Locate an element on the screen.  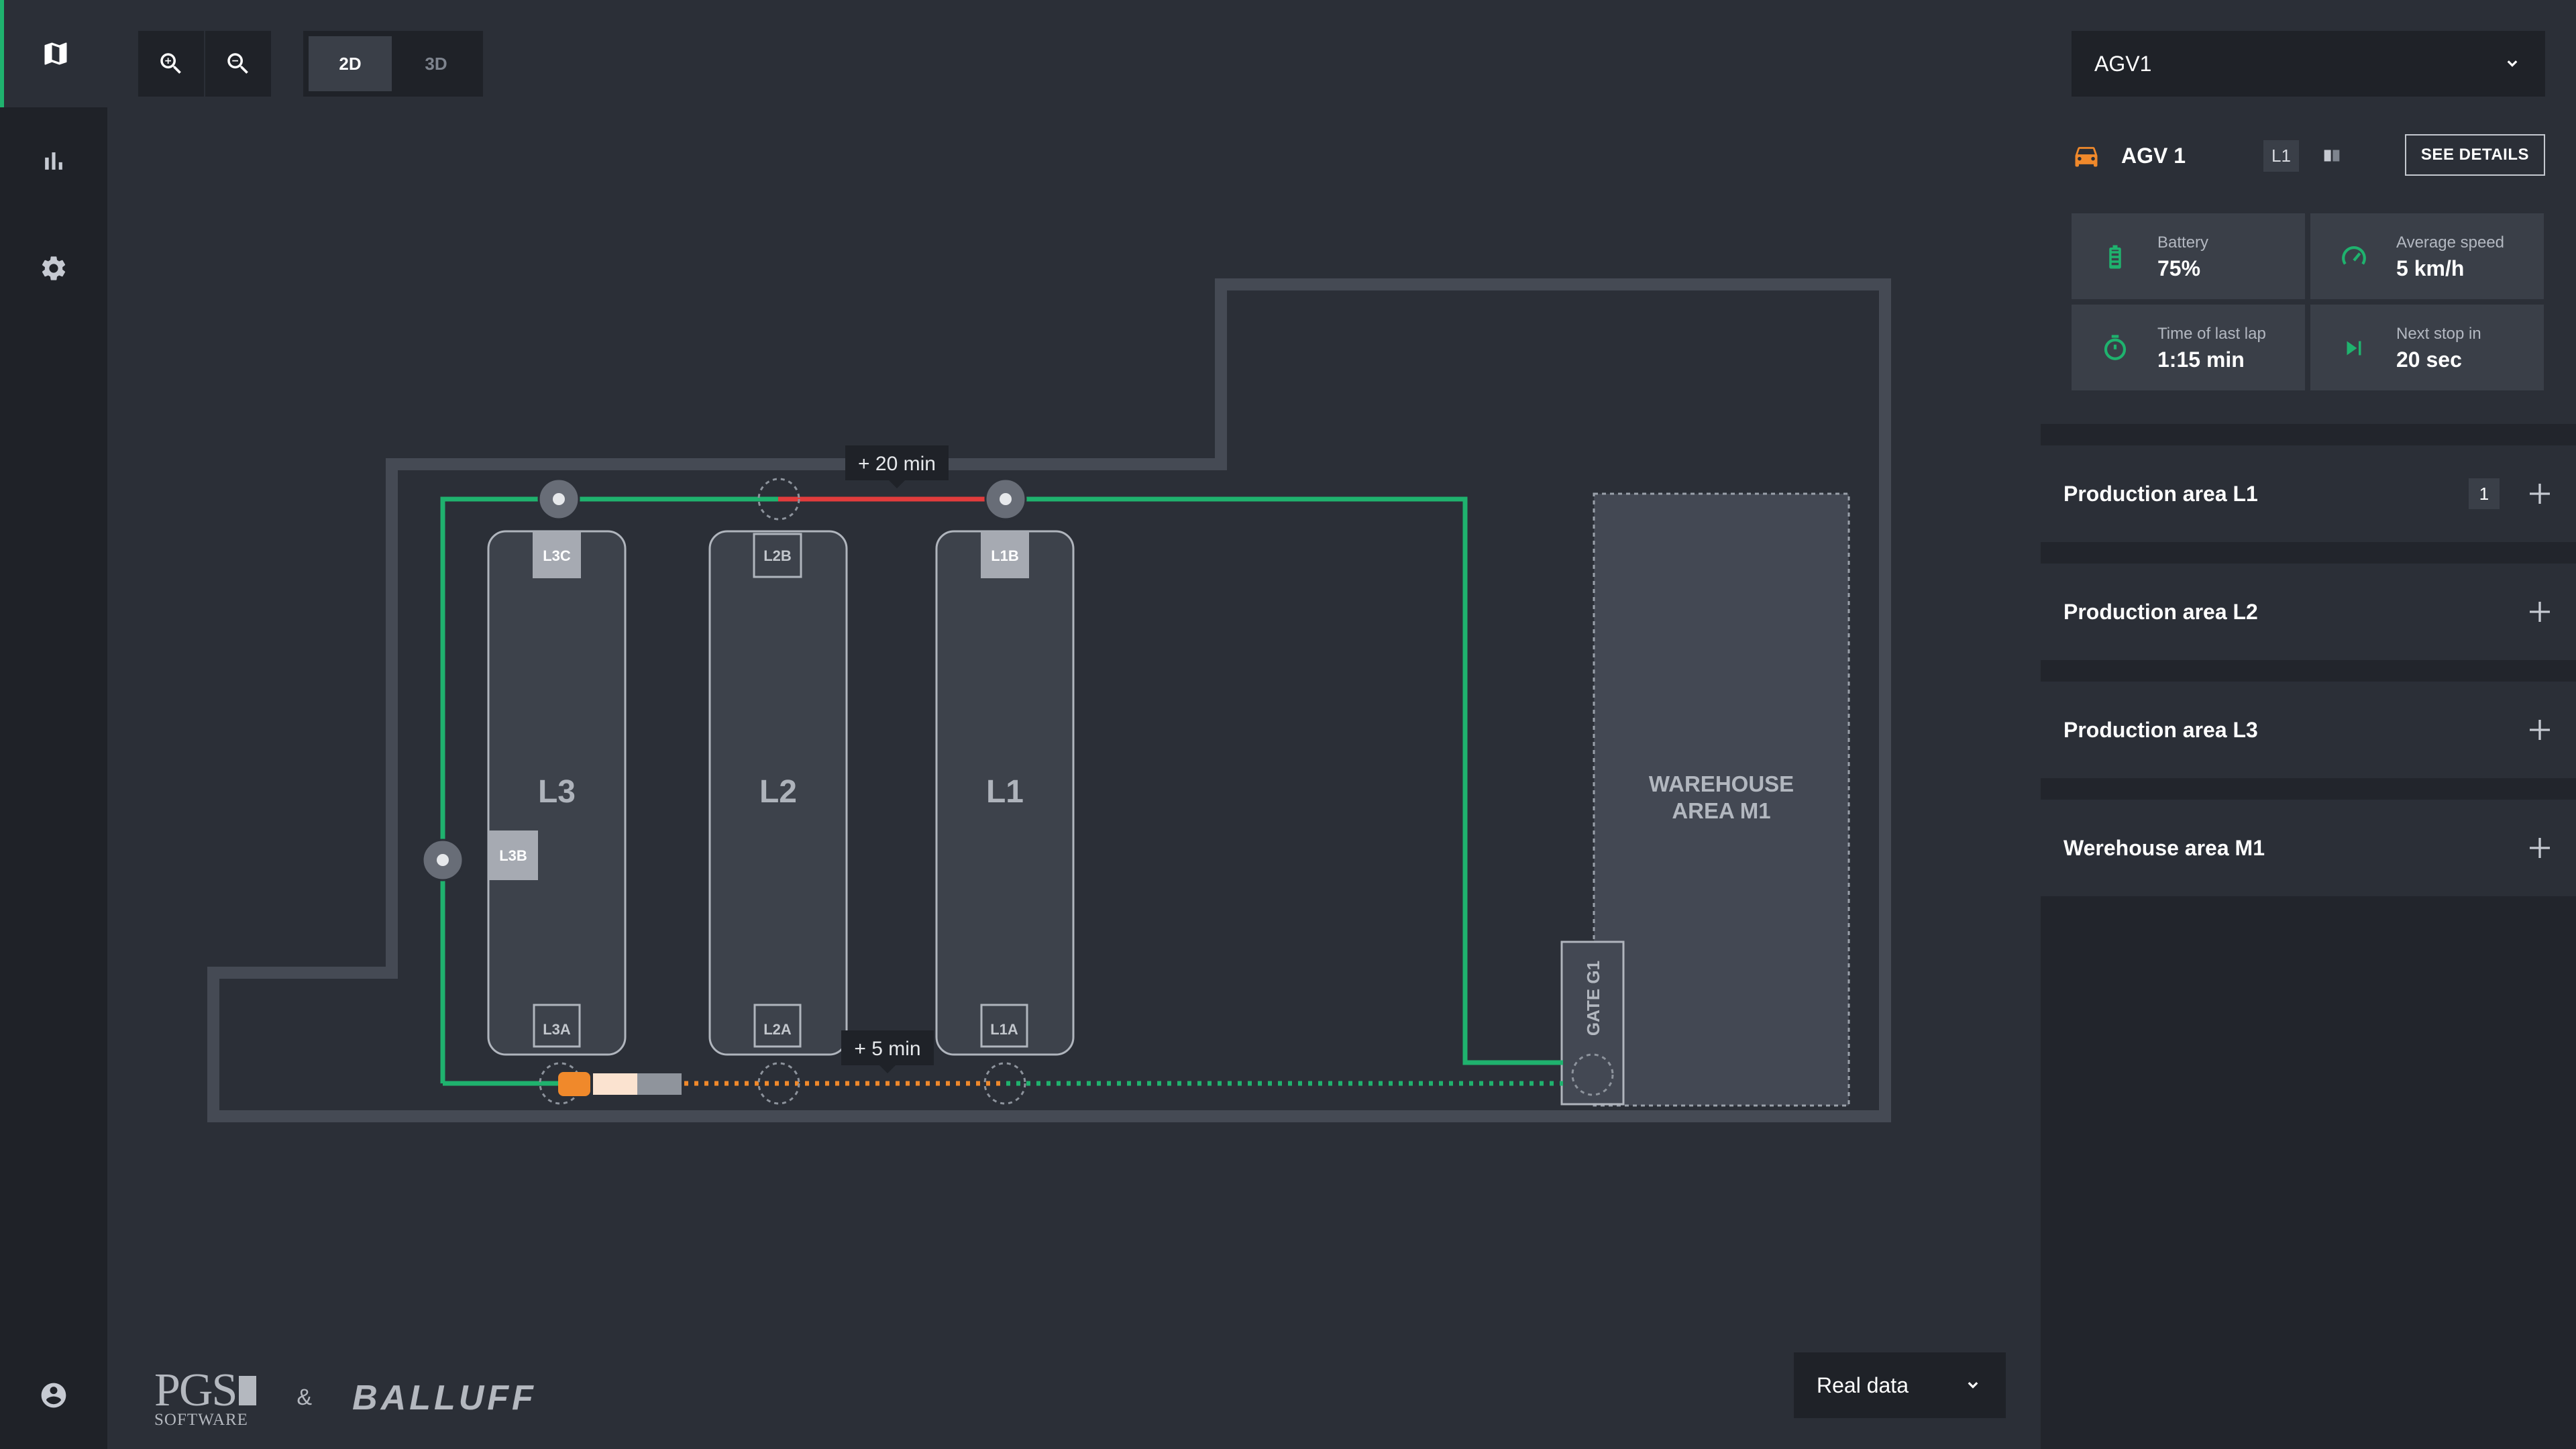
stat-average-speed: Average speed 5 km/h is located at coordinates (2427, 256).